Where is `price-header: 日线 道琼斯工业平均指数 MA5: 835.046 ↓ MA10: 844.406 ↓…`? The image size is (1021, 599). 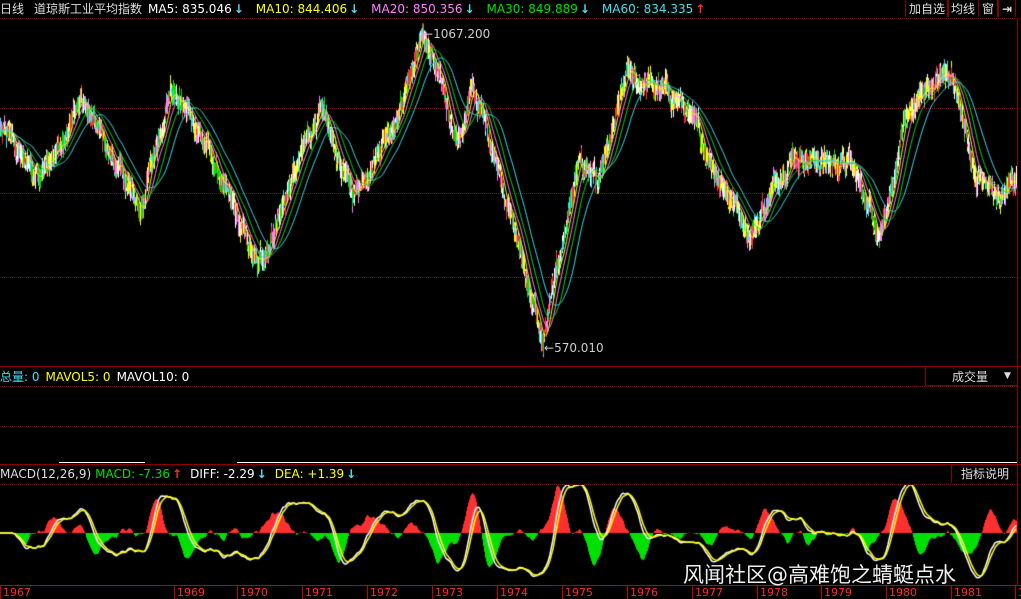 price-header: 日线 道琼斯工业平均指数 MA5: 835.046 ↓ MA10: 844.406 ↓… is located at coordinates (354, 8).